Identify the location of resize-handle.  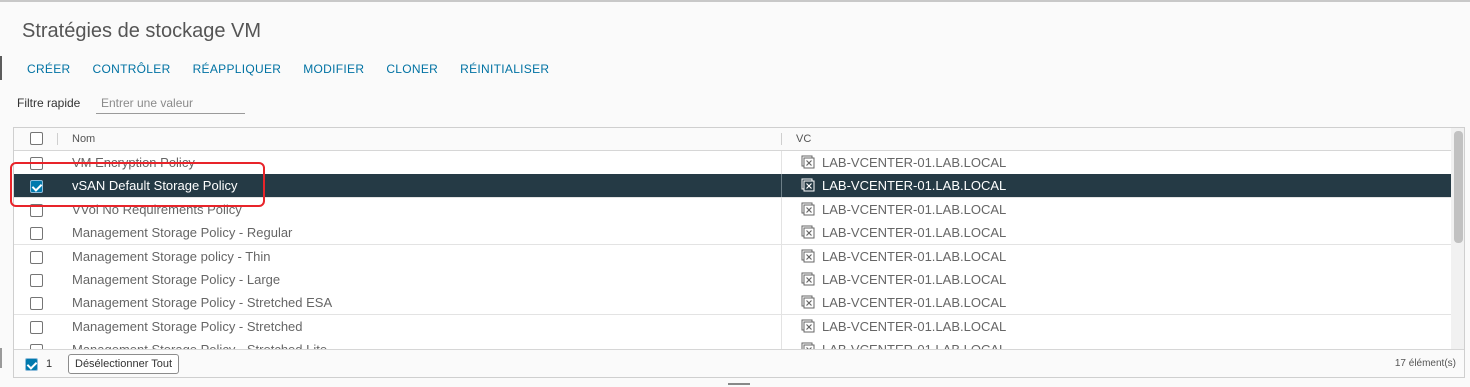
(739, 384).